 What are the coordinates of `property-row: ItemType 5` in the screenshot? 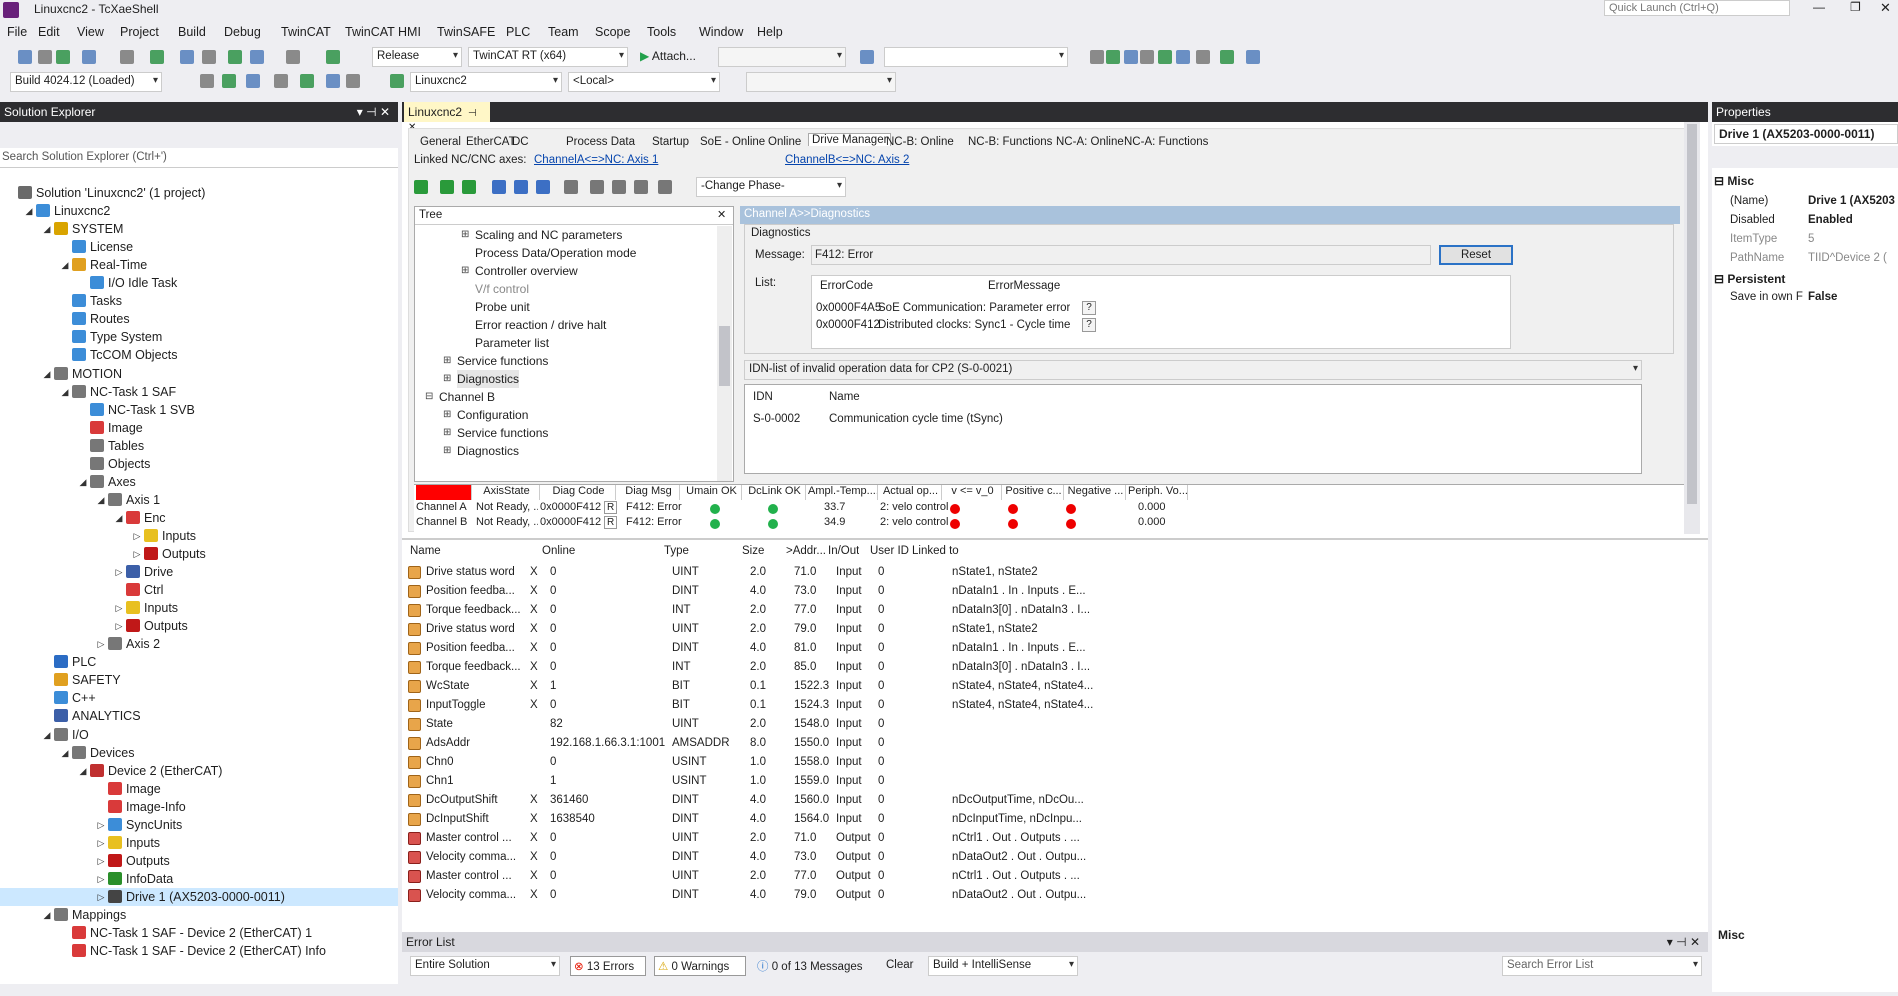 It's located at (1809, 239).